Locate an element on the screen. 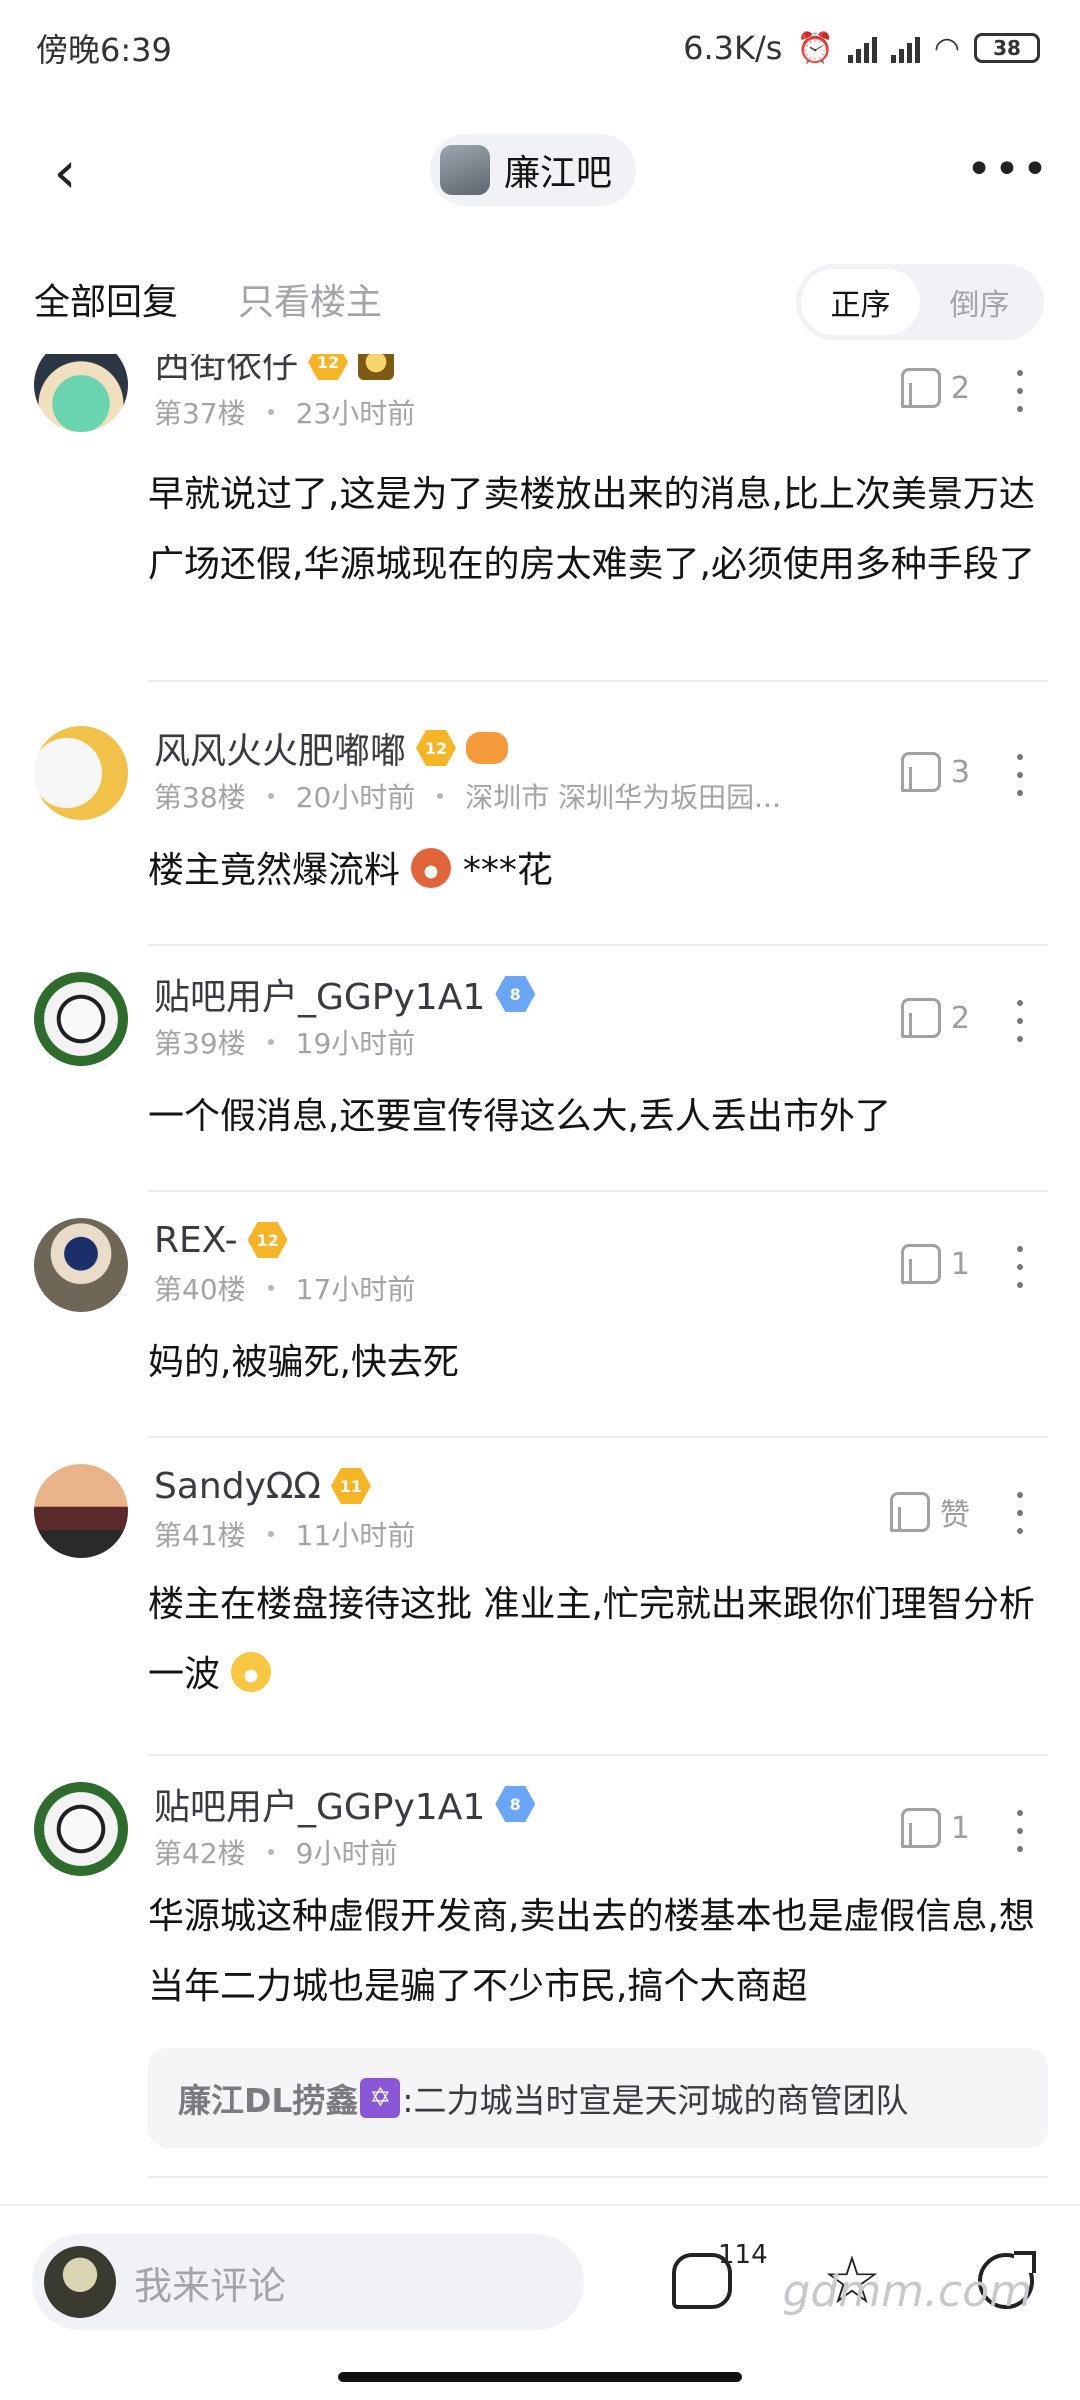 This screenshot has height=2400, width=1080. username: REX- is located at coordinates (196, 1240).